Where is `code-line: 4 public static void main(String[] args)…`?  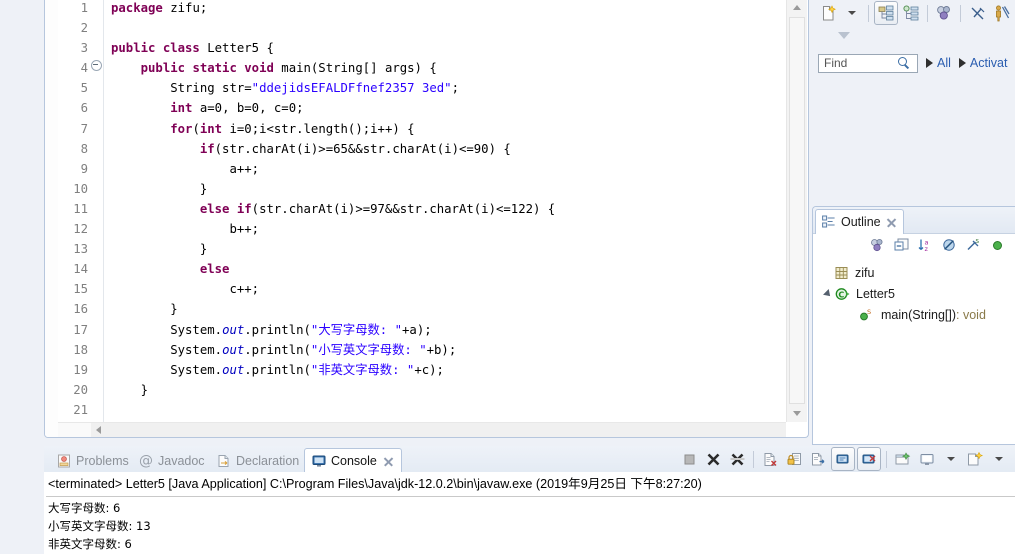
code-line: 4 public static void main(String[] args)… is located at coordinates (422, 68).